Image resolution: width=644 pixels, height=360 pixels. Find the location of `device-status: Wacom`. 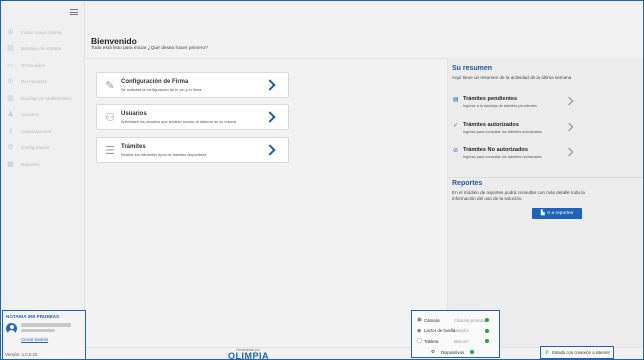

device-status: Wacom is located at coordinates (461, 341).